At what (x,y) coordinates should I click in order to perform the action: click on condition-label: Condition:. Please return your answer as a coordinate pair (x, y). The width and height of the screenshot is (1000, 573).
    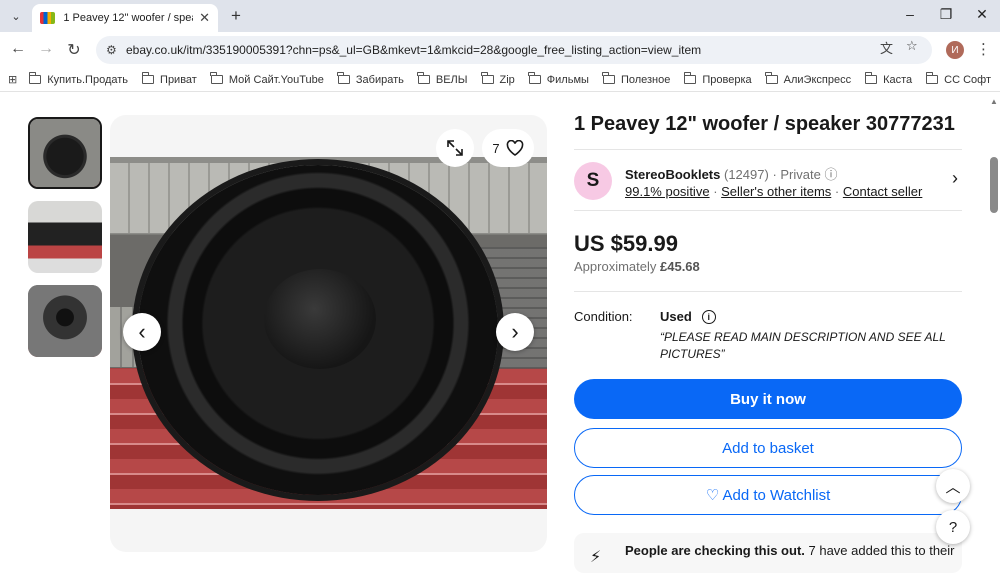
    Looking at the image, I should click on (603, 316).